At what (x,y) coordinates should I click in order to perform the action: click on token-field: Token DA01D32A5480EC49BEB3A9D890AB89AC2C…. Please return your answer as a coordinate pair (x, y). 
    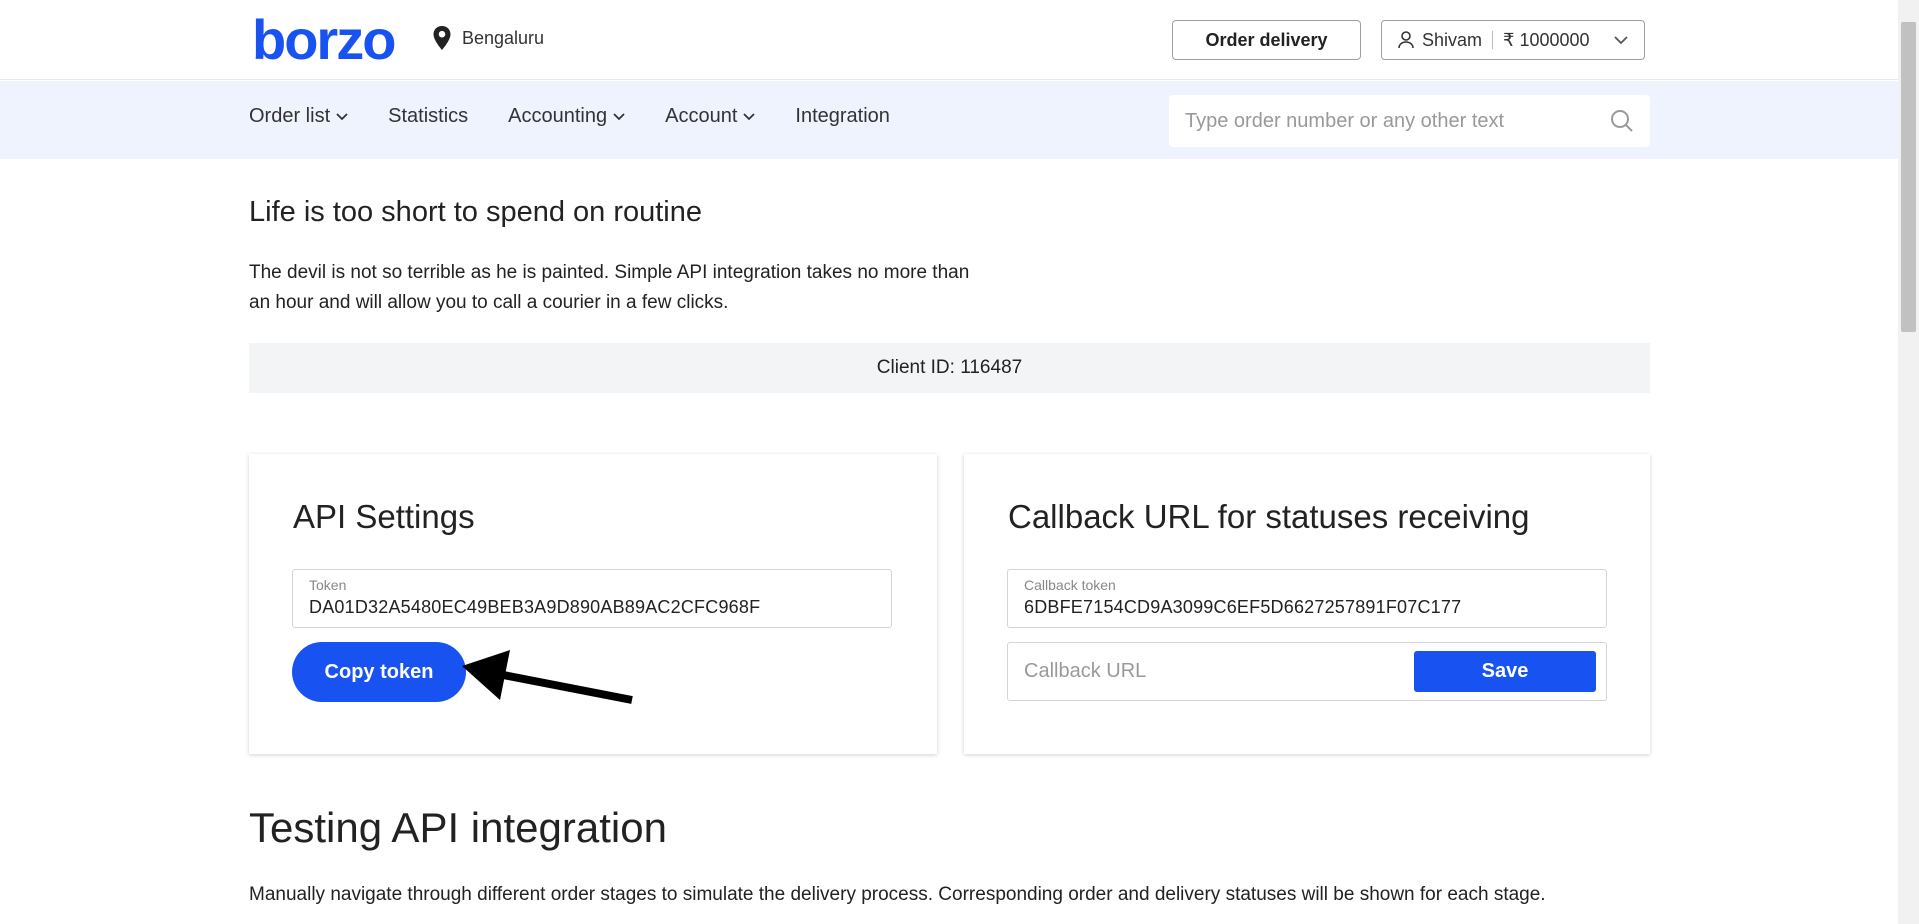
    Looking at the image, I should click on (592, 598).